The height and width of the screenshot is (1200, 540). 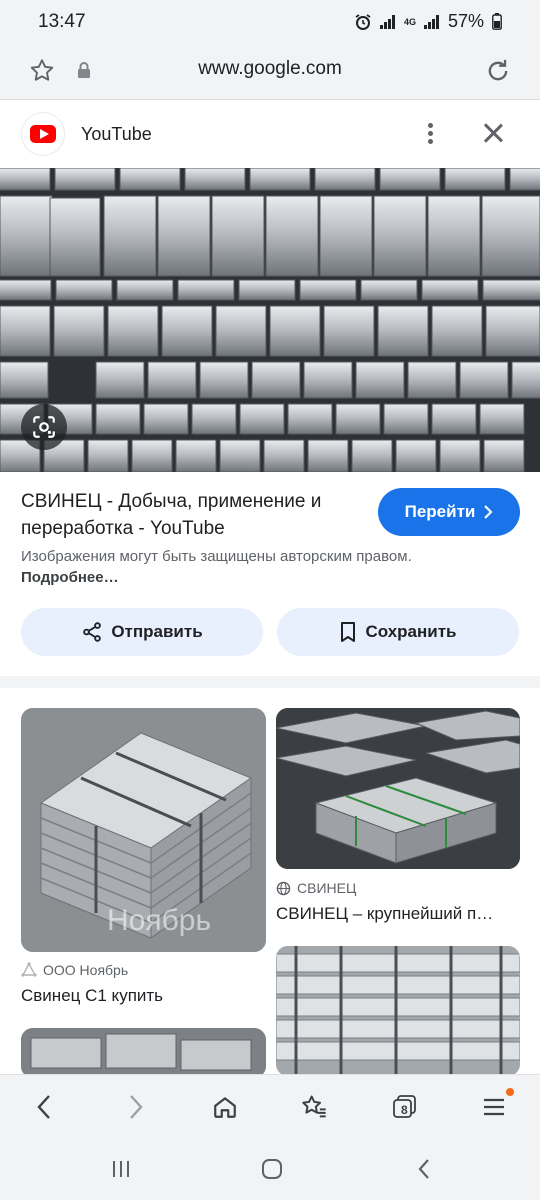 I want to click on signal-icon, so click(x=387, y=21).